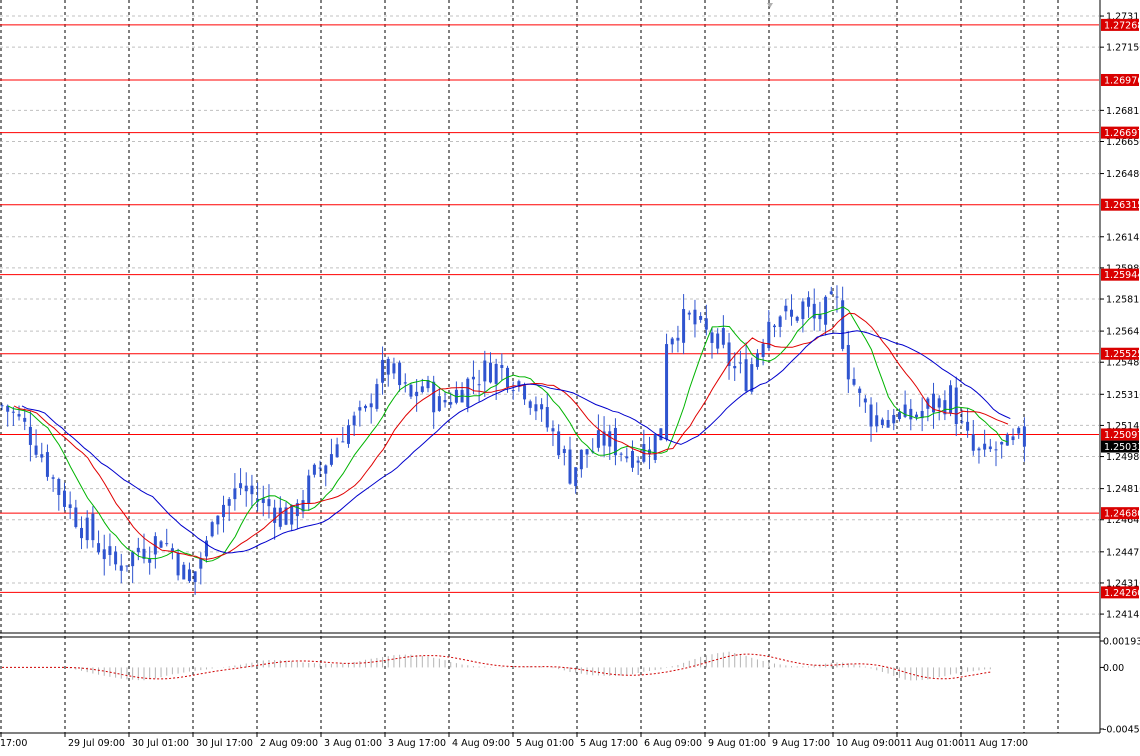 The image size is (1140, 756). I want to click on oscillator, so click(496, 666).